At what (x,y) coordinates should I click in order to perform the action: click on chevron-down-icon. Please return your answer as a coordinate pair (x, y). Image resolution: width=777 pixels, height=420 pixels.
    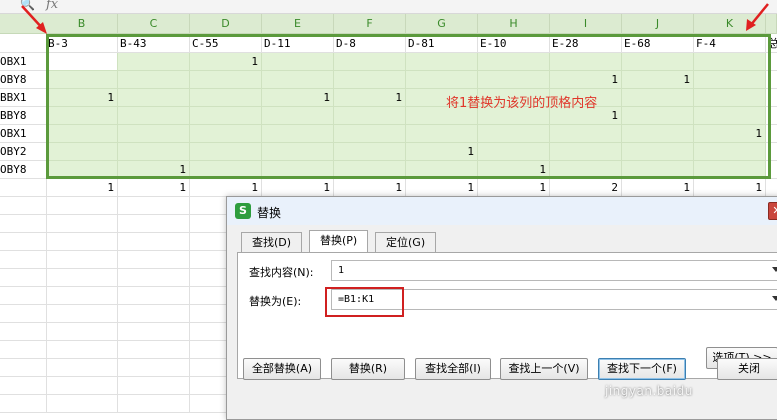
    Looking at the image, I should click on (774, 298).